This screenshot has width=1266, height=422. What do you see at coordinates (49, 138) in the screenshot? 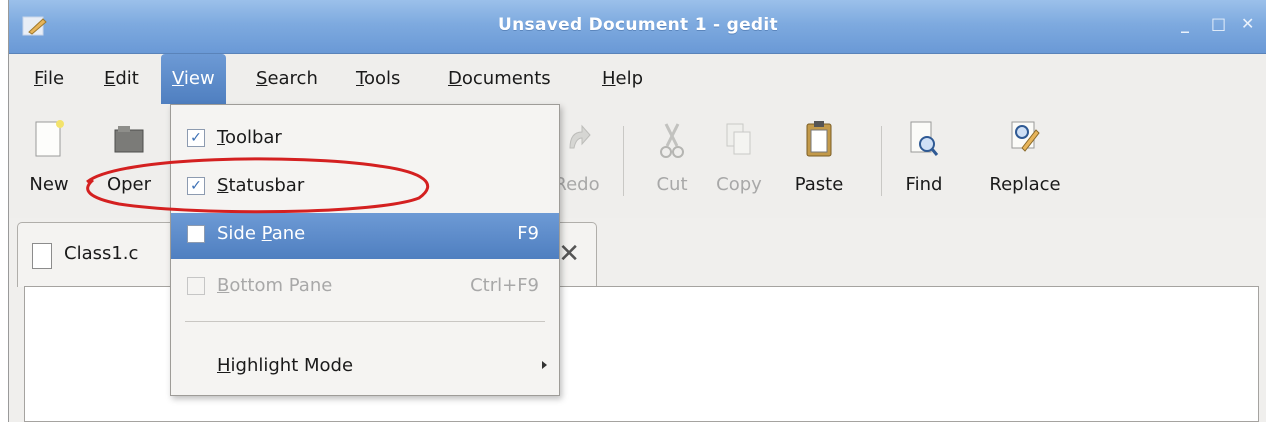
I see `new-document-icon` at bounding box center [49, 138].